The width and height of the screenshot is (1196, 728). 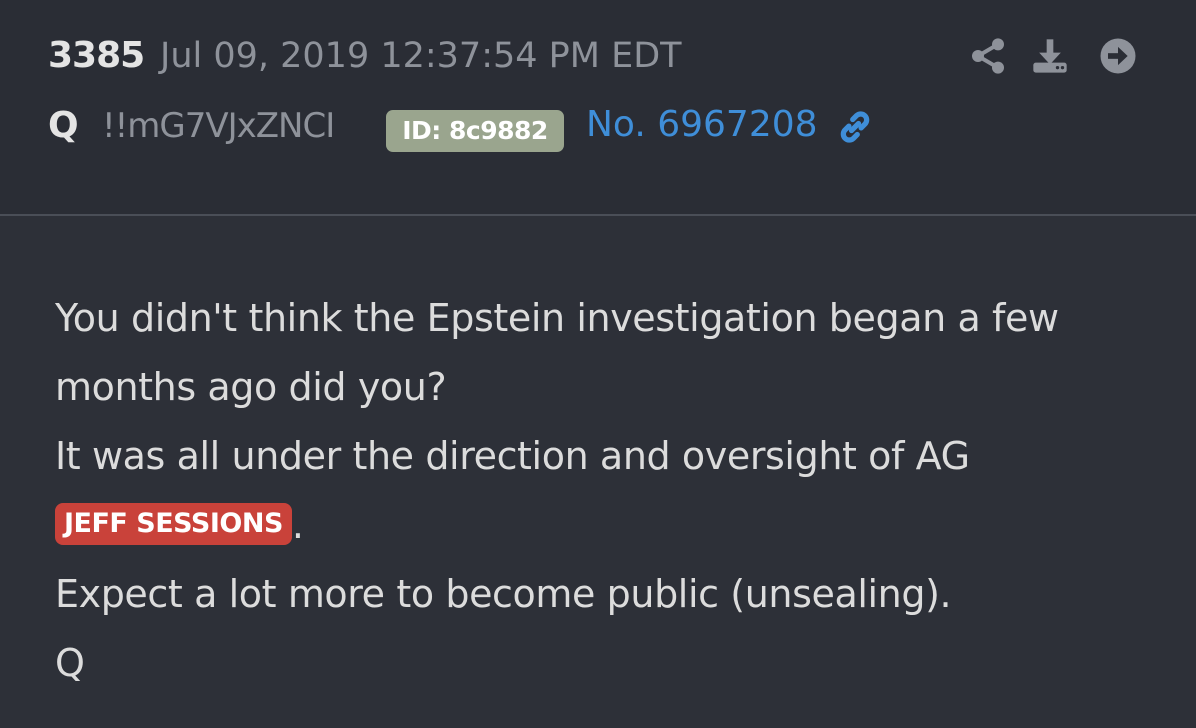 I want to click on id-badge: ID: 8c9882, so click(x=475, y=131).